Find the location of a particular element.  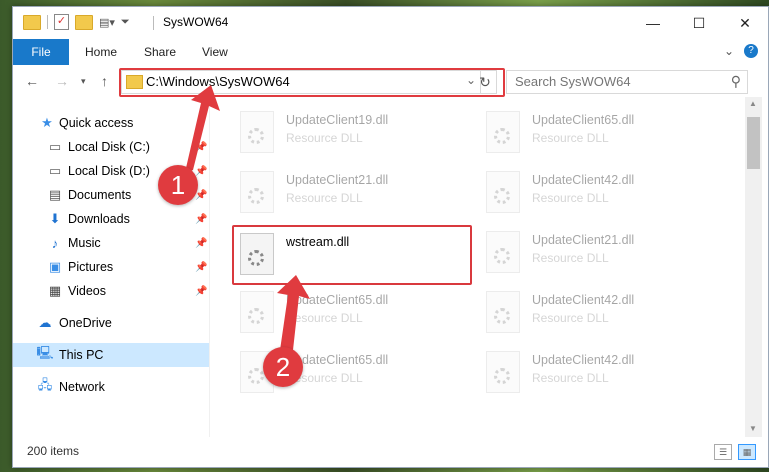

file-item: UpdateClient19.dll Resource DLL is located at coordinates (352, 133).